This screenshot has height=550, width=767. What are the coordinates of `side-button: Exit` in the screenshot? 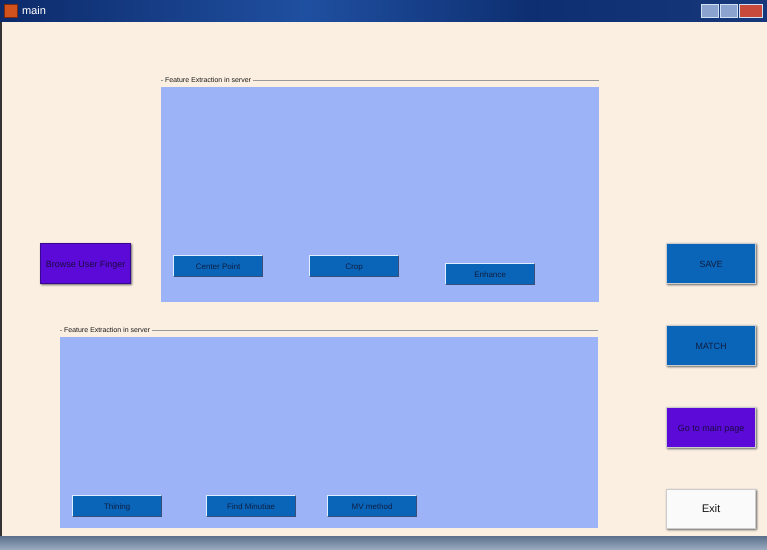 It's located at (711, 509).